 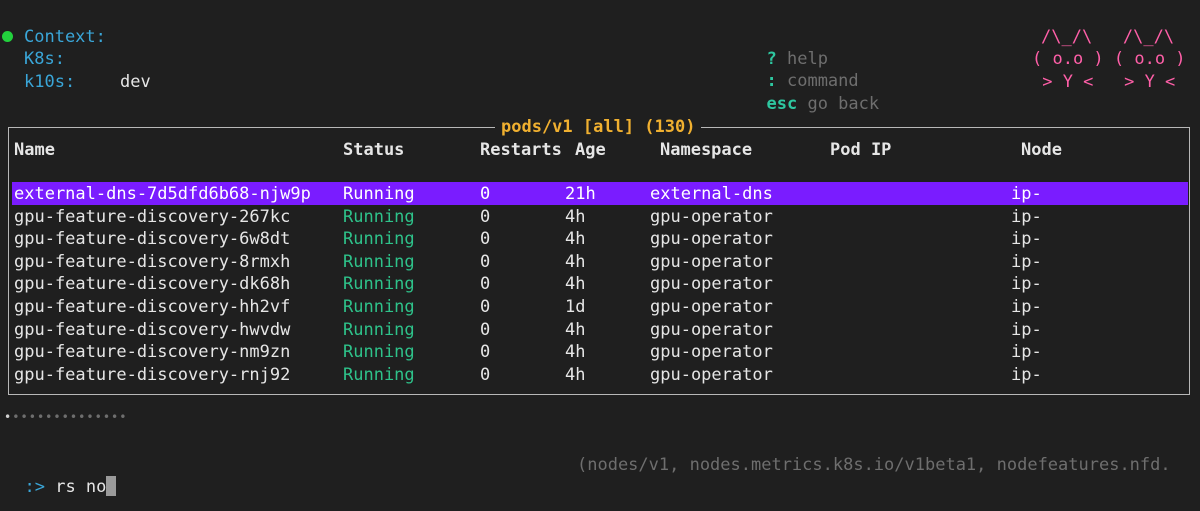 What do you see at coordinates (152, 352) in the screenshot?
I see `cell-name: gpu-feature-discovery-nm9zn` at bounding box center [152, 352].